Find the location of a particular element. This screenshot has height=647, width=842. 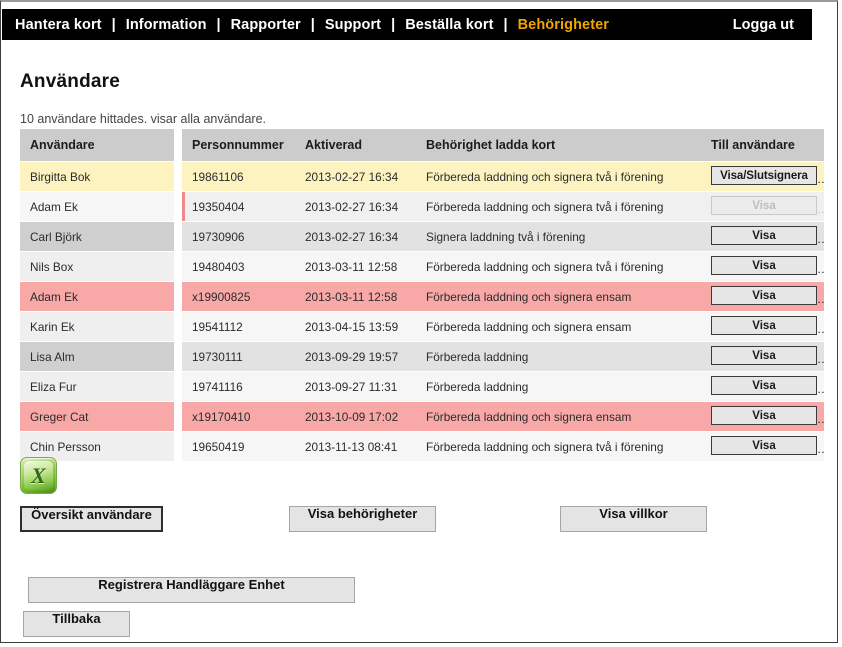

cell-personnummer: x19170410 is located at coordinates (238, 416).